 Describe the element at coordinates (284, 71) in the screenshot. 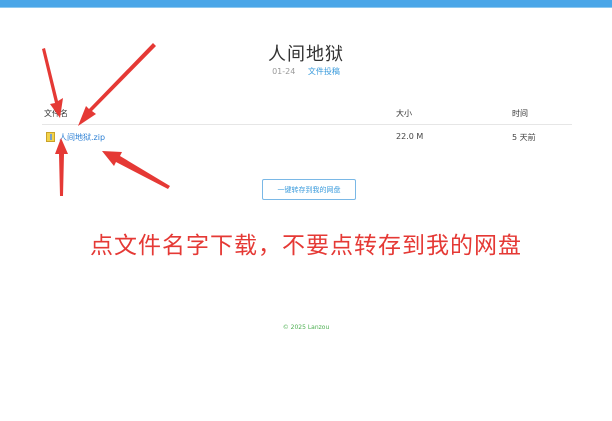

I see `upload-date: 01-24` at that location.